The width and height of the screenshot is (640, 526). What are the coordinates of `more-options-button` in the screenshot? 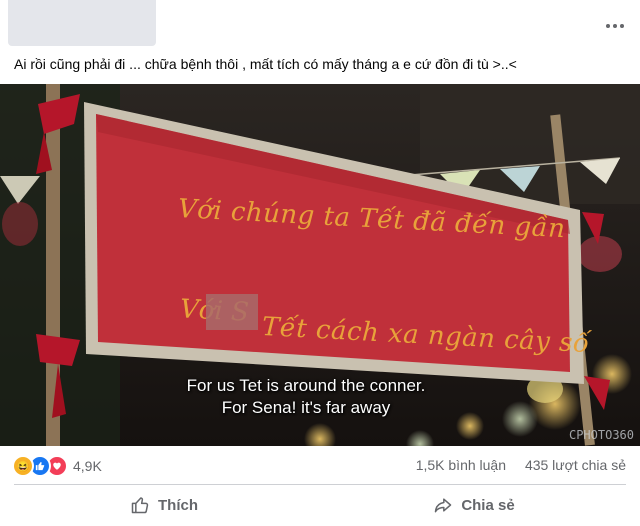 It's located at (615, 26).